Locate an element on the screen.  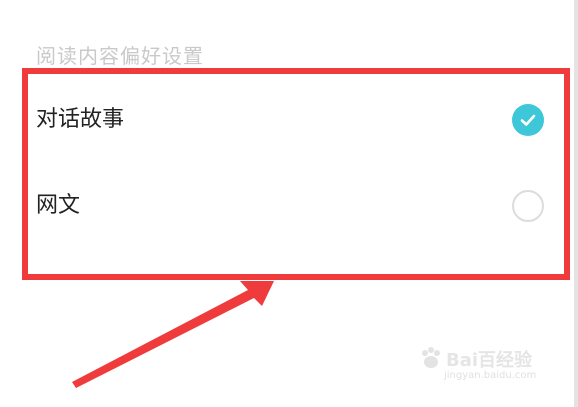
watermark: Bai百经验 jingyan.baidu.com is located at coordinates (488, 366).